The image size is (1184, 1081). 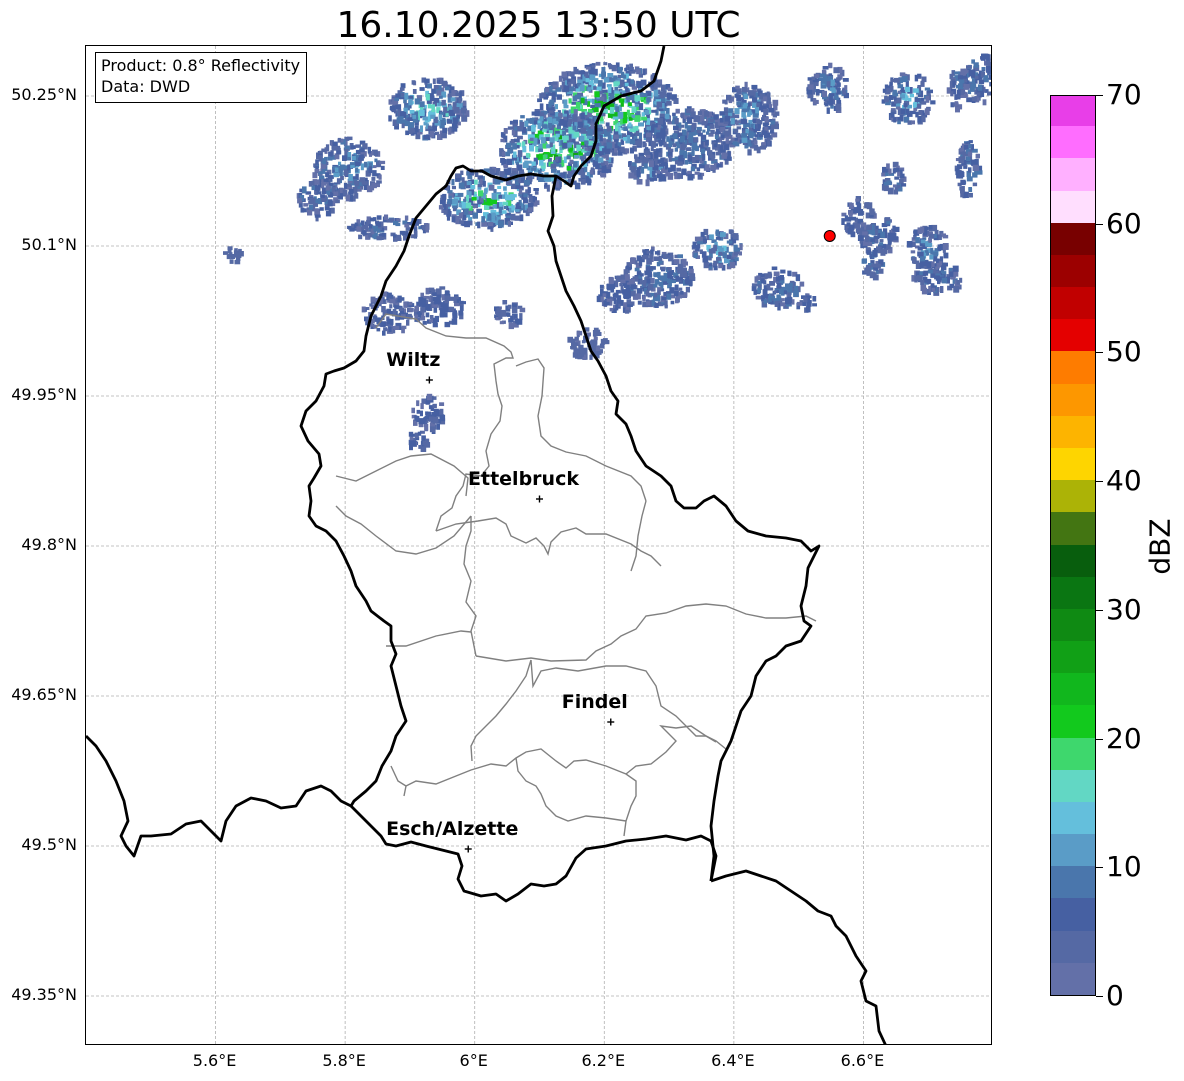 What do you see at coordinates (733, 1060) in the screenshot?
I see `lon-tick-label: 6.4°E` at bounding box center [733, 1060].